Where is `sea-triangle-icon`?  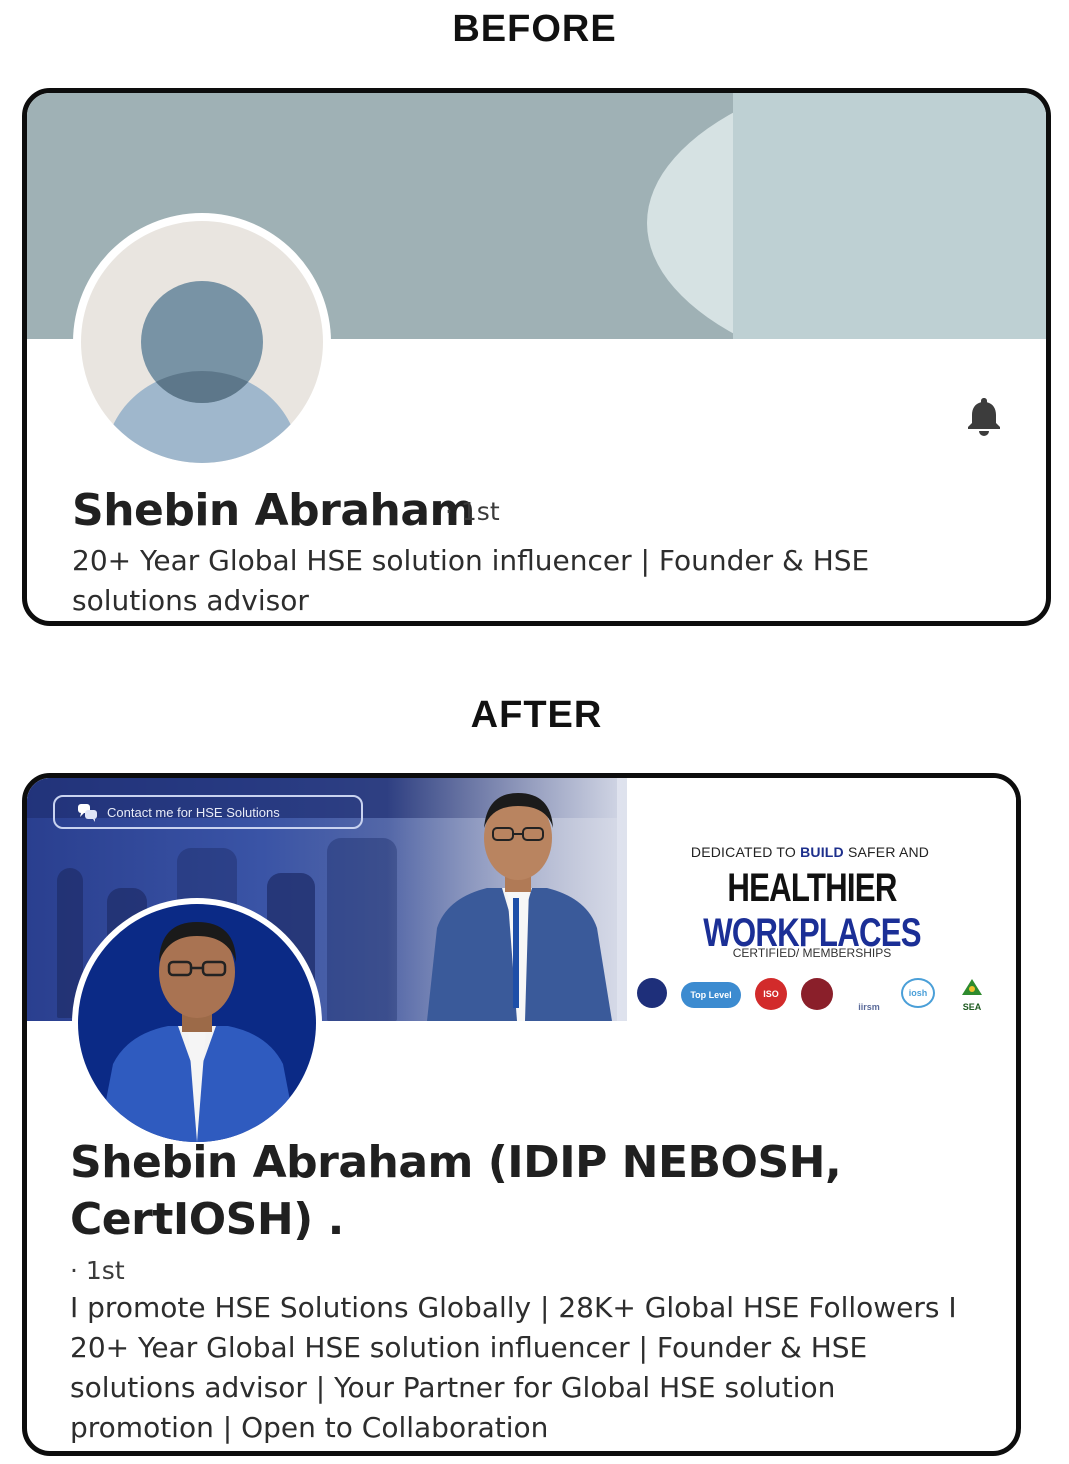 sea-triangle-icon is located at coordinates (972, 987).